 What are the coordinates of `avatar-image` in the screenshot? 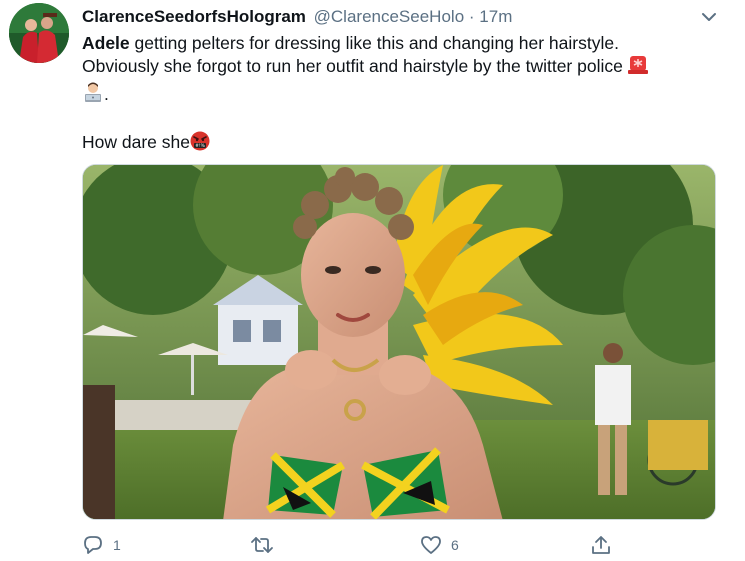 It's located at (39, 33).